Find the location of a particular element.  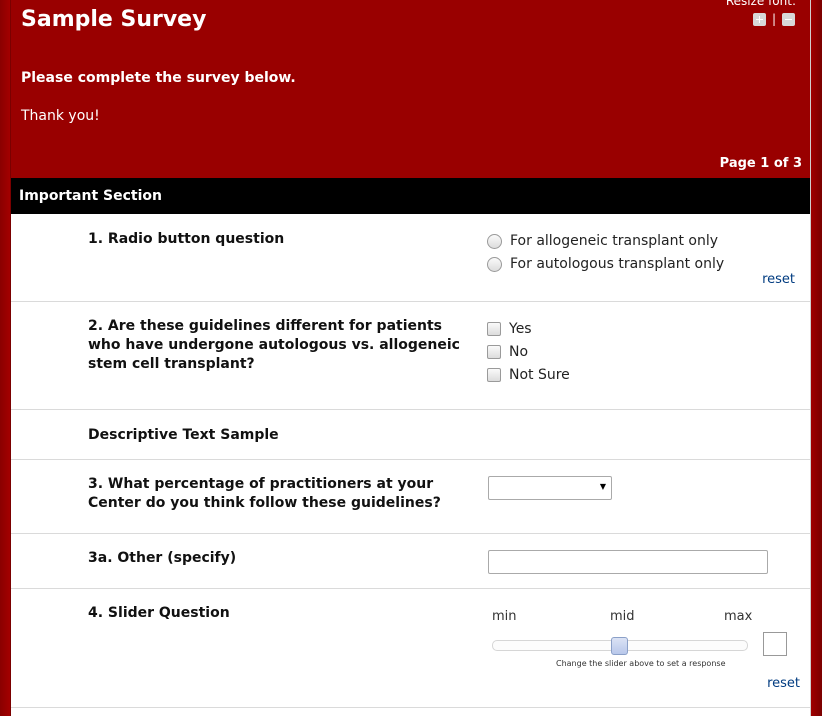

checkbox-option-yes: Yes is located at coordinates (509, 329).